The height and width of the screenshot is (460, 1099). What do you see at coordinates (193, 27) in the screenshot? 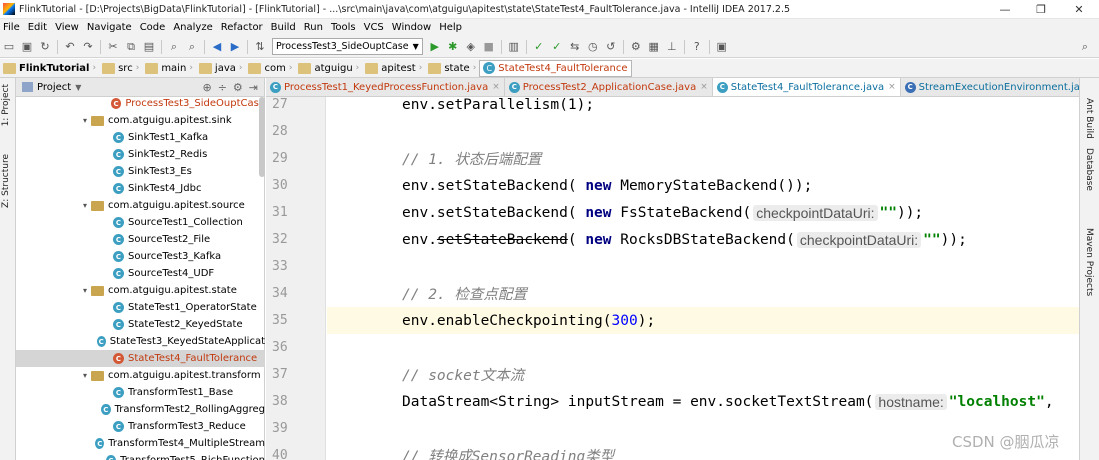
I see `menu-analyze: Analyze` at bounding box center [193, 27].